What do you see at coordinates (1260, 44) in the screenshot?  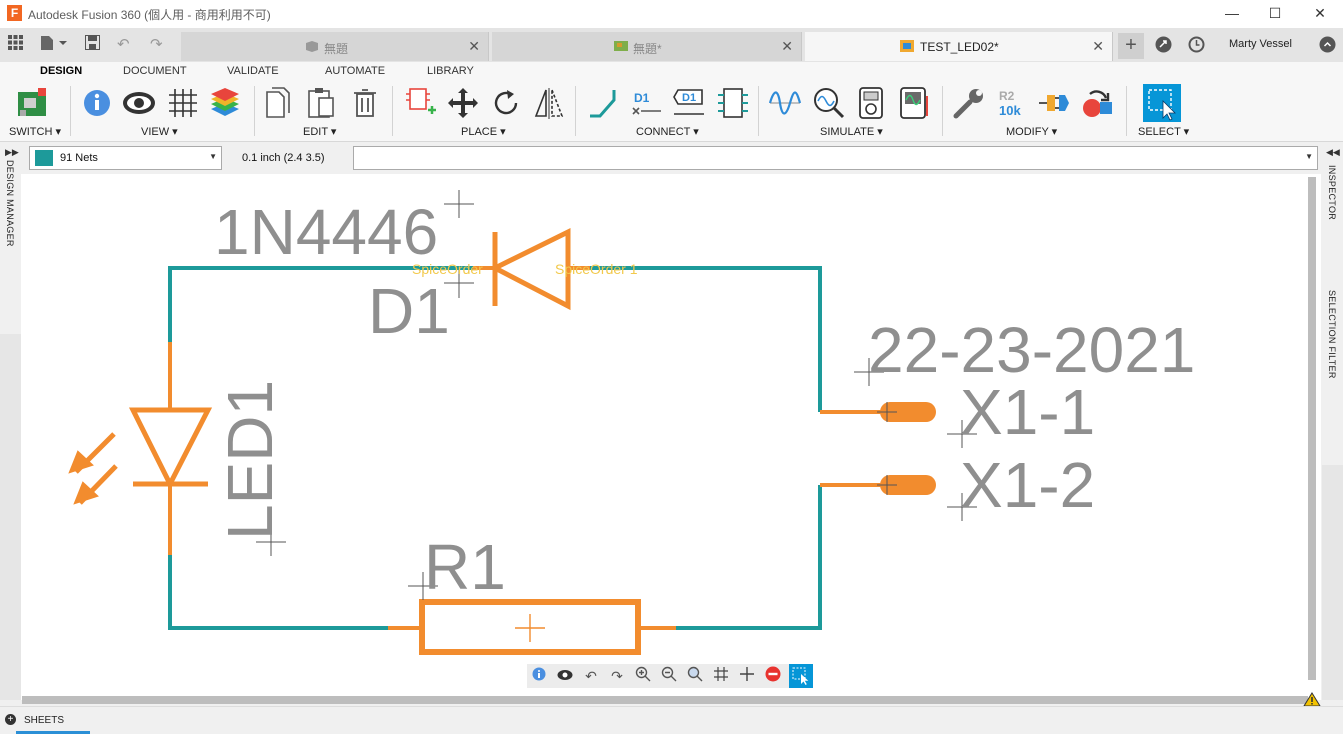 I see `user-name: Marty Vessel` at bounding box center [1260, 44].